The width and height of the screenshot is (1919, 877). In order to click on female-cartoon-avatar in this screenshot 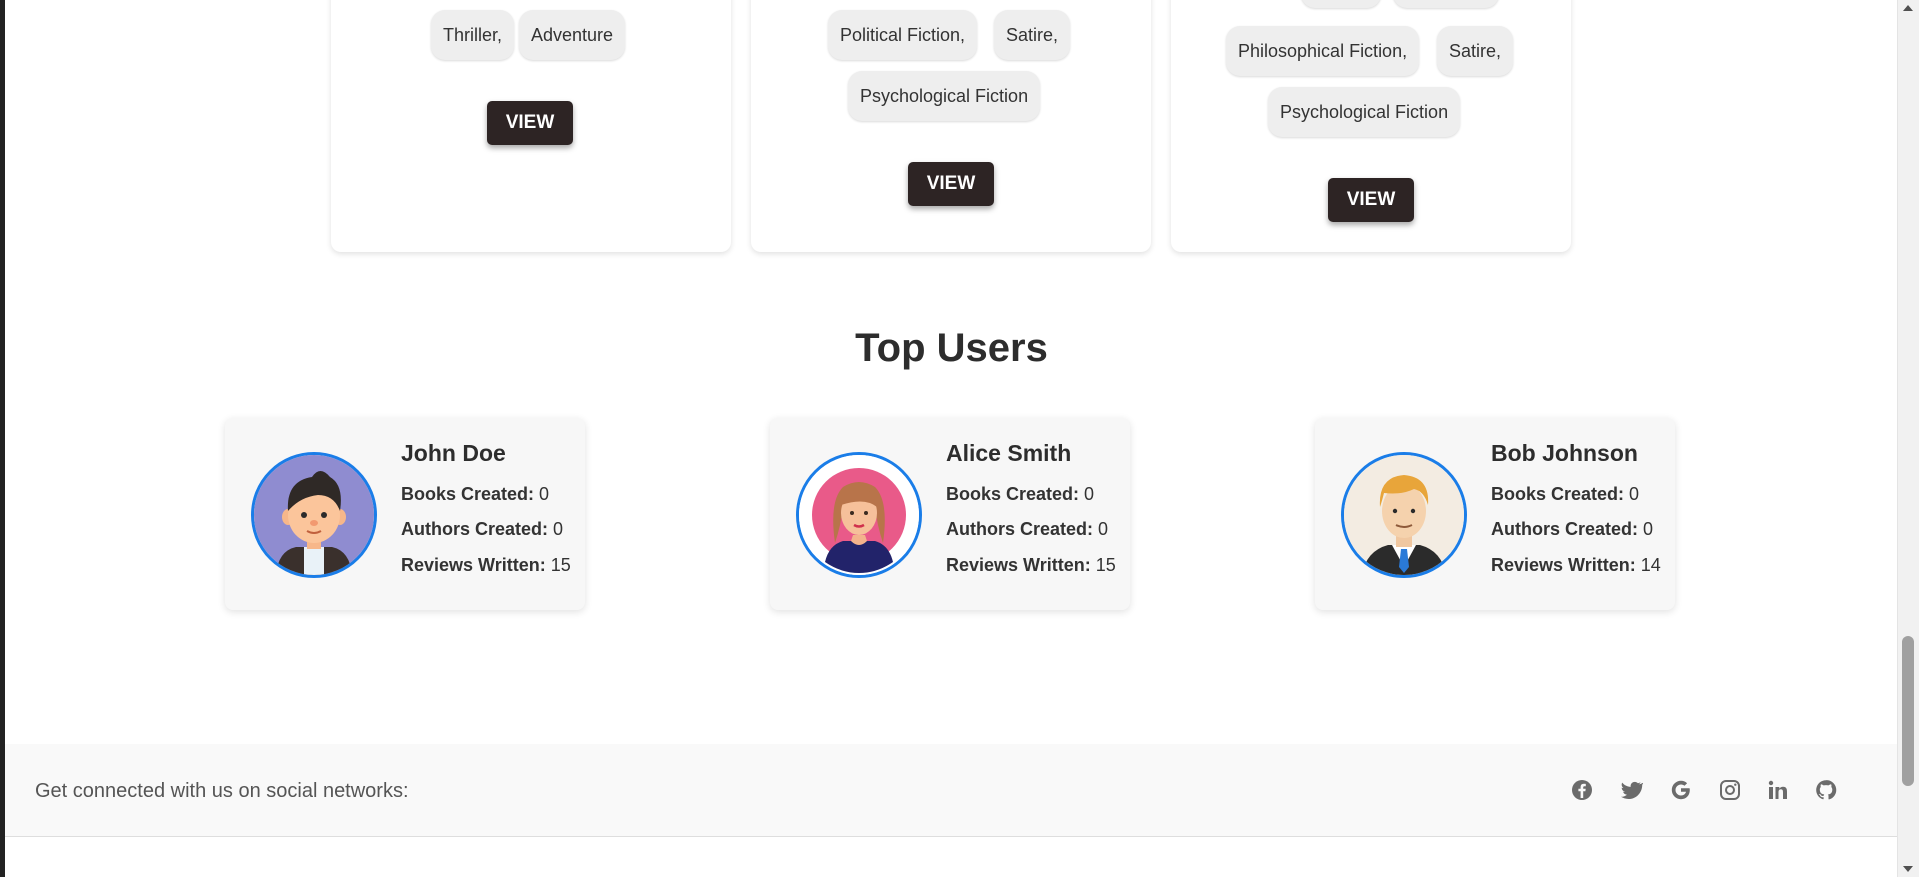, I will do `click(859, 515)`.